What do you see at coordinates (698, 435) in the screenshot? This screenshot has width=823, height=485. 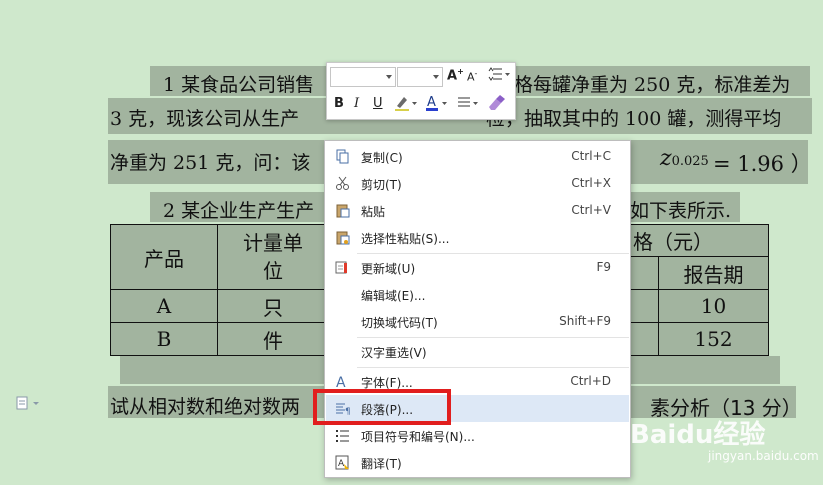 I see `watermark-brand: Baidu经验` at bounding box center [698, 435].